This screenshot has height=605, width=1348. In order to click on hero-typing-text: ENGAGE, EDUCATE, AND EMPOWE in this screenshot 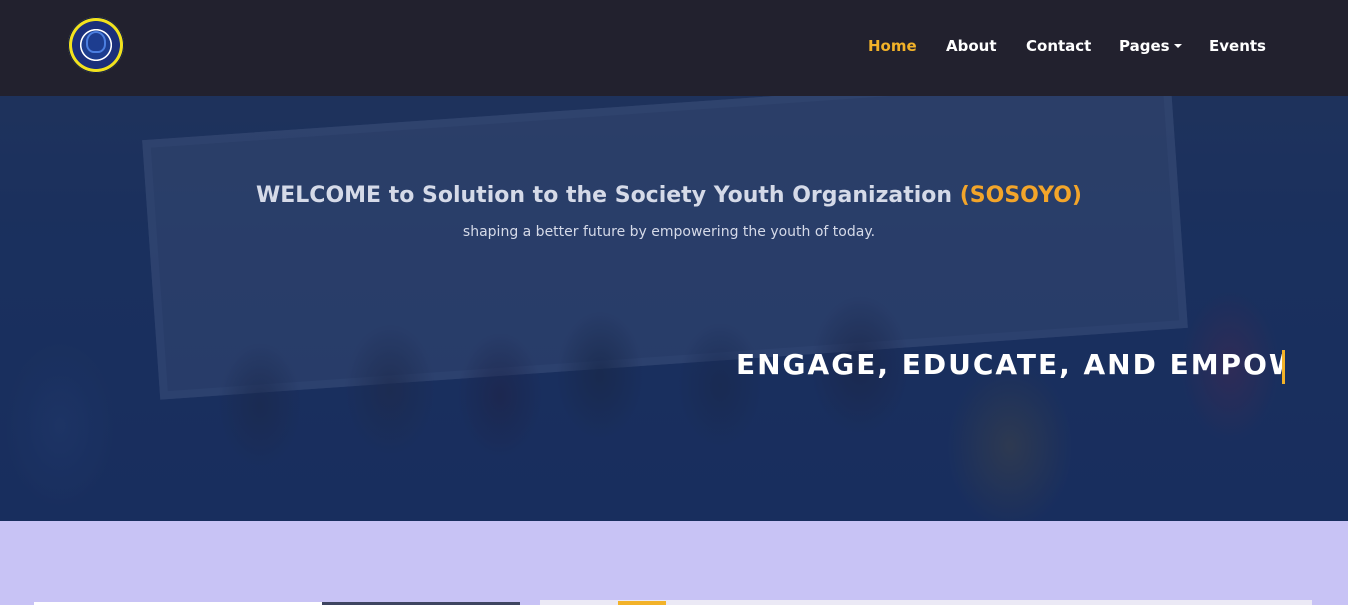, I will do `click(1010, 364)`.